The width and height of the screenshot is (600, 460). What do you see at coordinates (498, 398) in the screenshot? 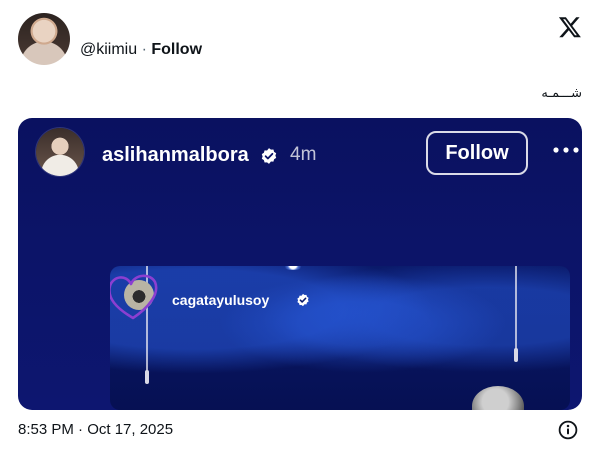
I see `person-head-photo` at bounding box center [498, 398].